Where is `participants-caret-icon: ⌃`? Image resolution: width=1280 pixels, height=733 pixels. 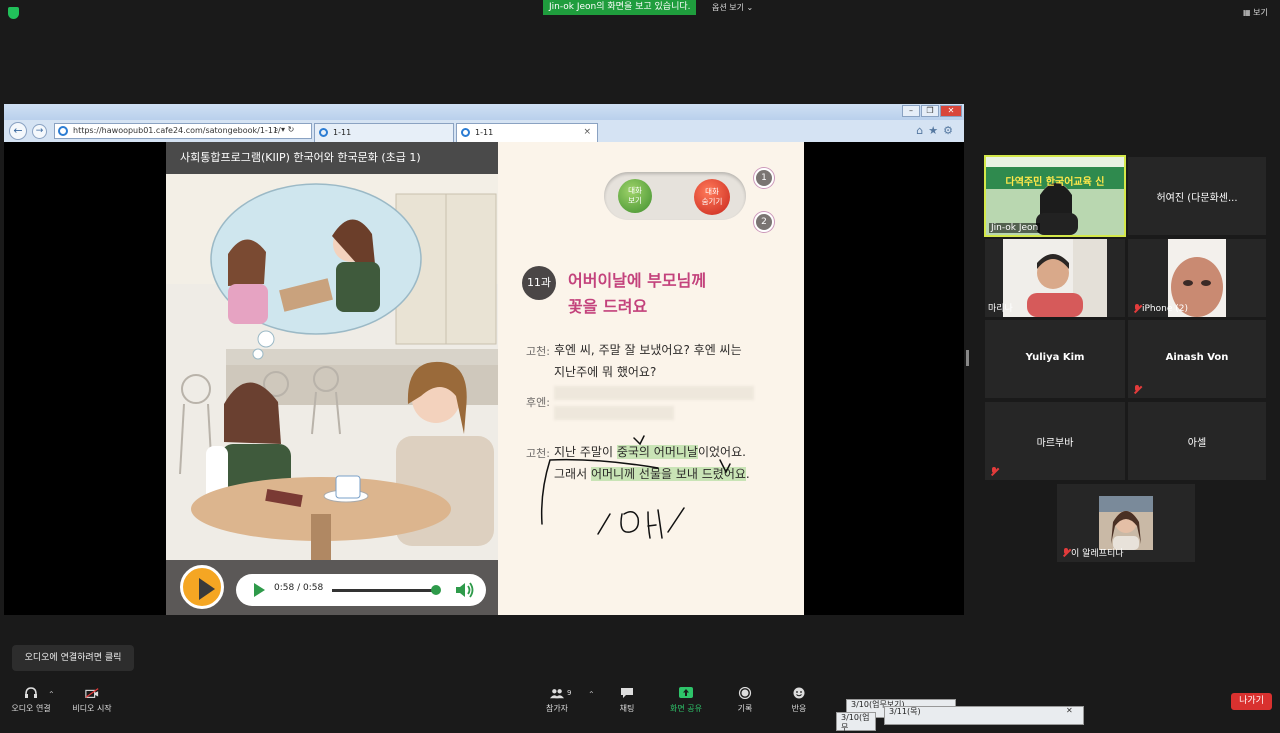 participants-caret-icon: ⌃ is located at coordinates (591, 694).